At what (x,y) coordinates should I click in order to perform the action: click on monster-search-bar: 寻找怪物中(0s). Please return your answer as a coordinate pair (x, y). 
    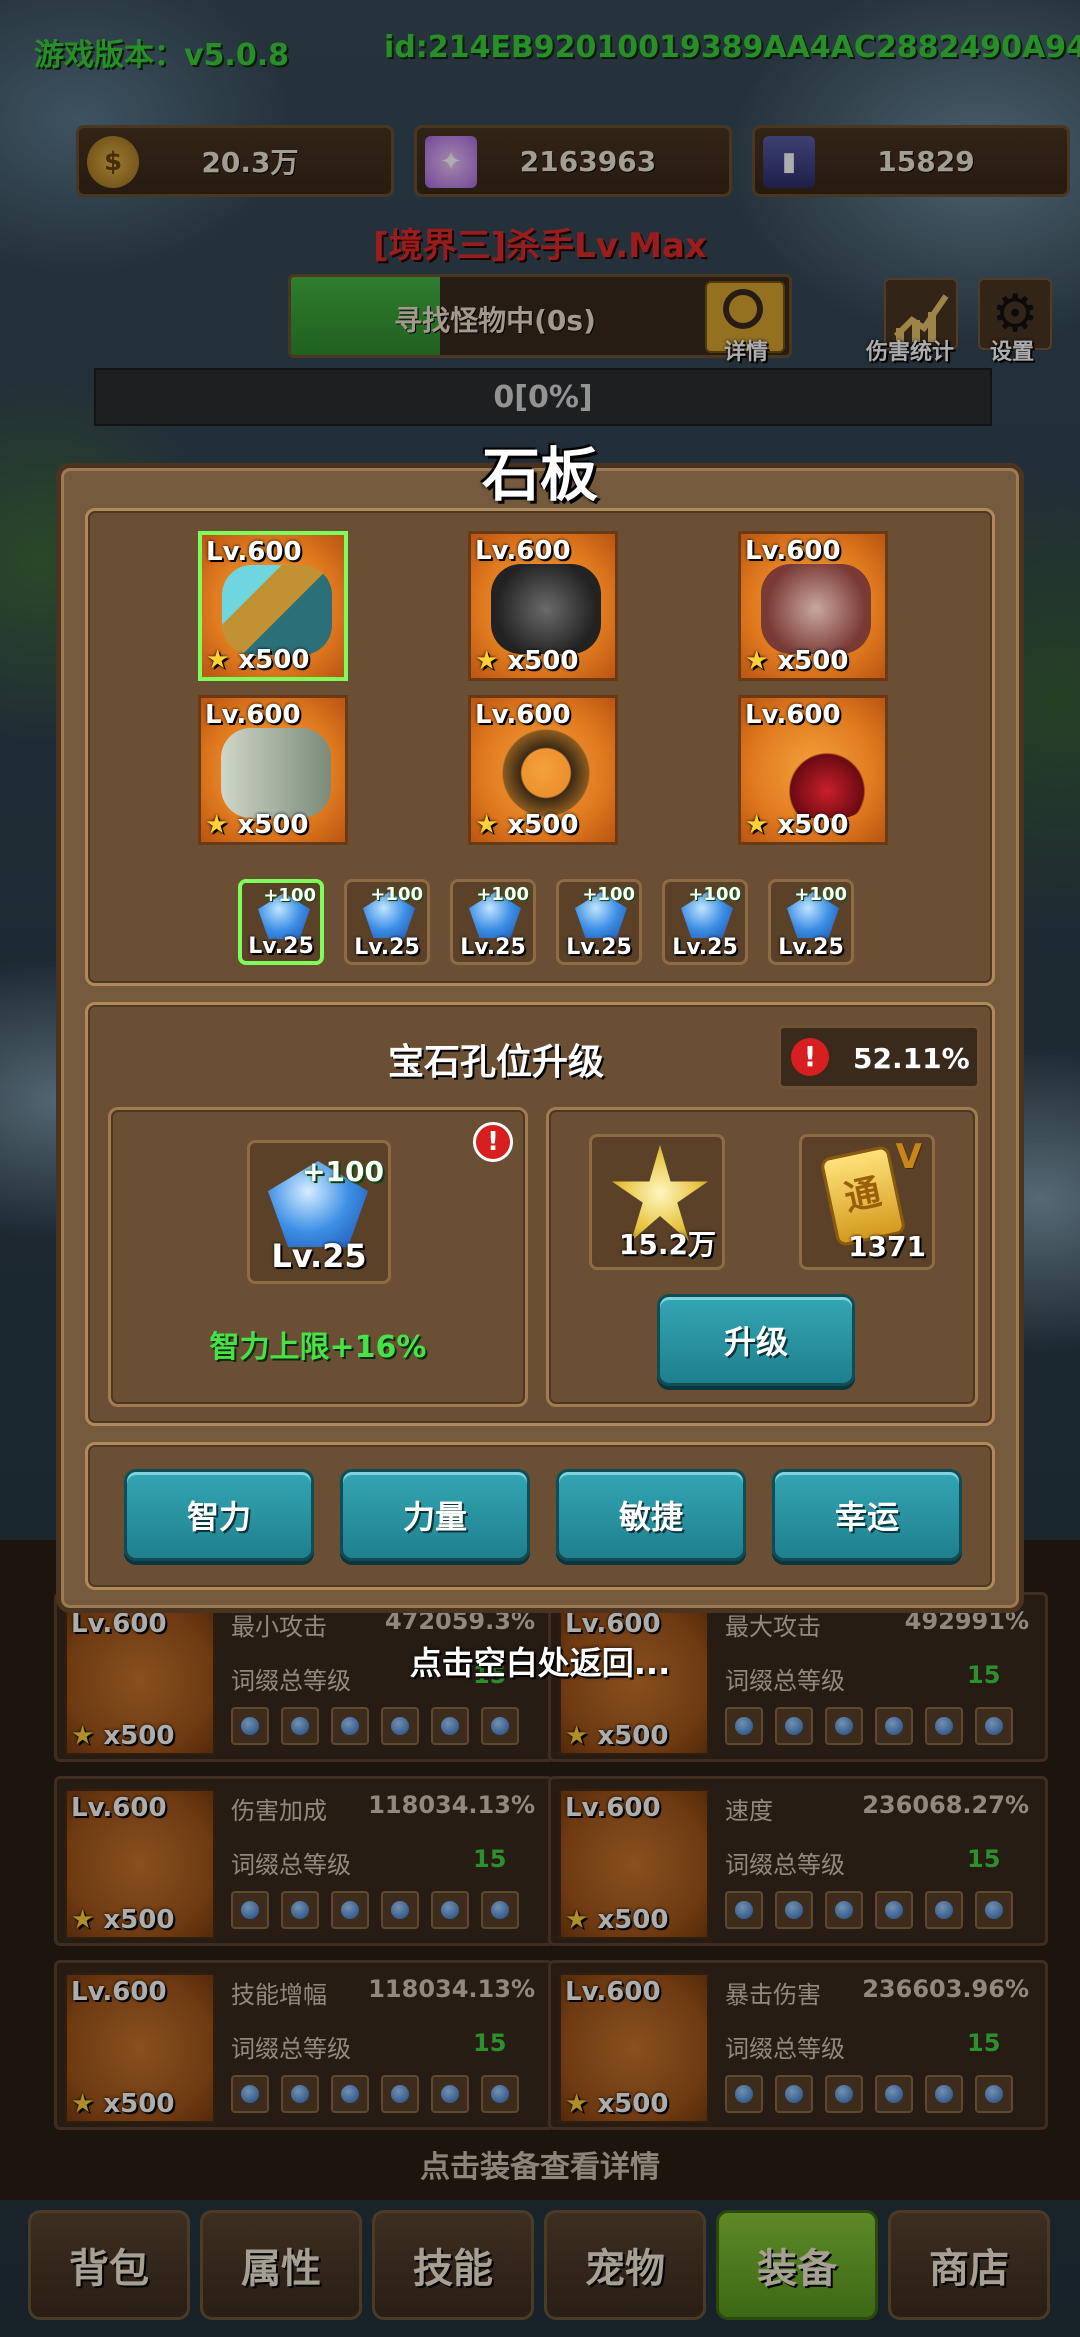
    Looking at the image, I should click on (540, 316).